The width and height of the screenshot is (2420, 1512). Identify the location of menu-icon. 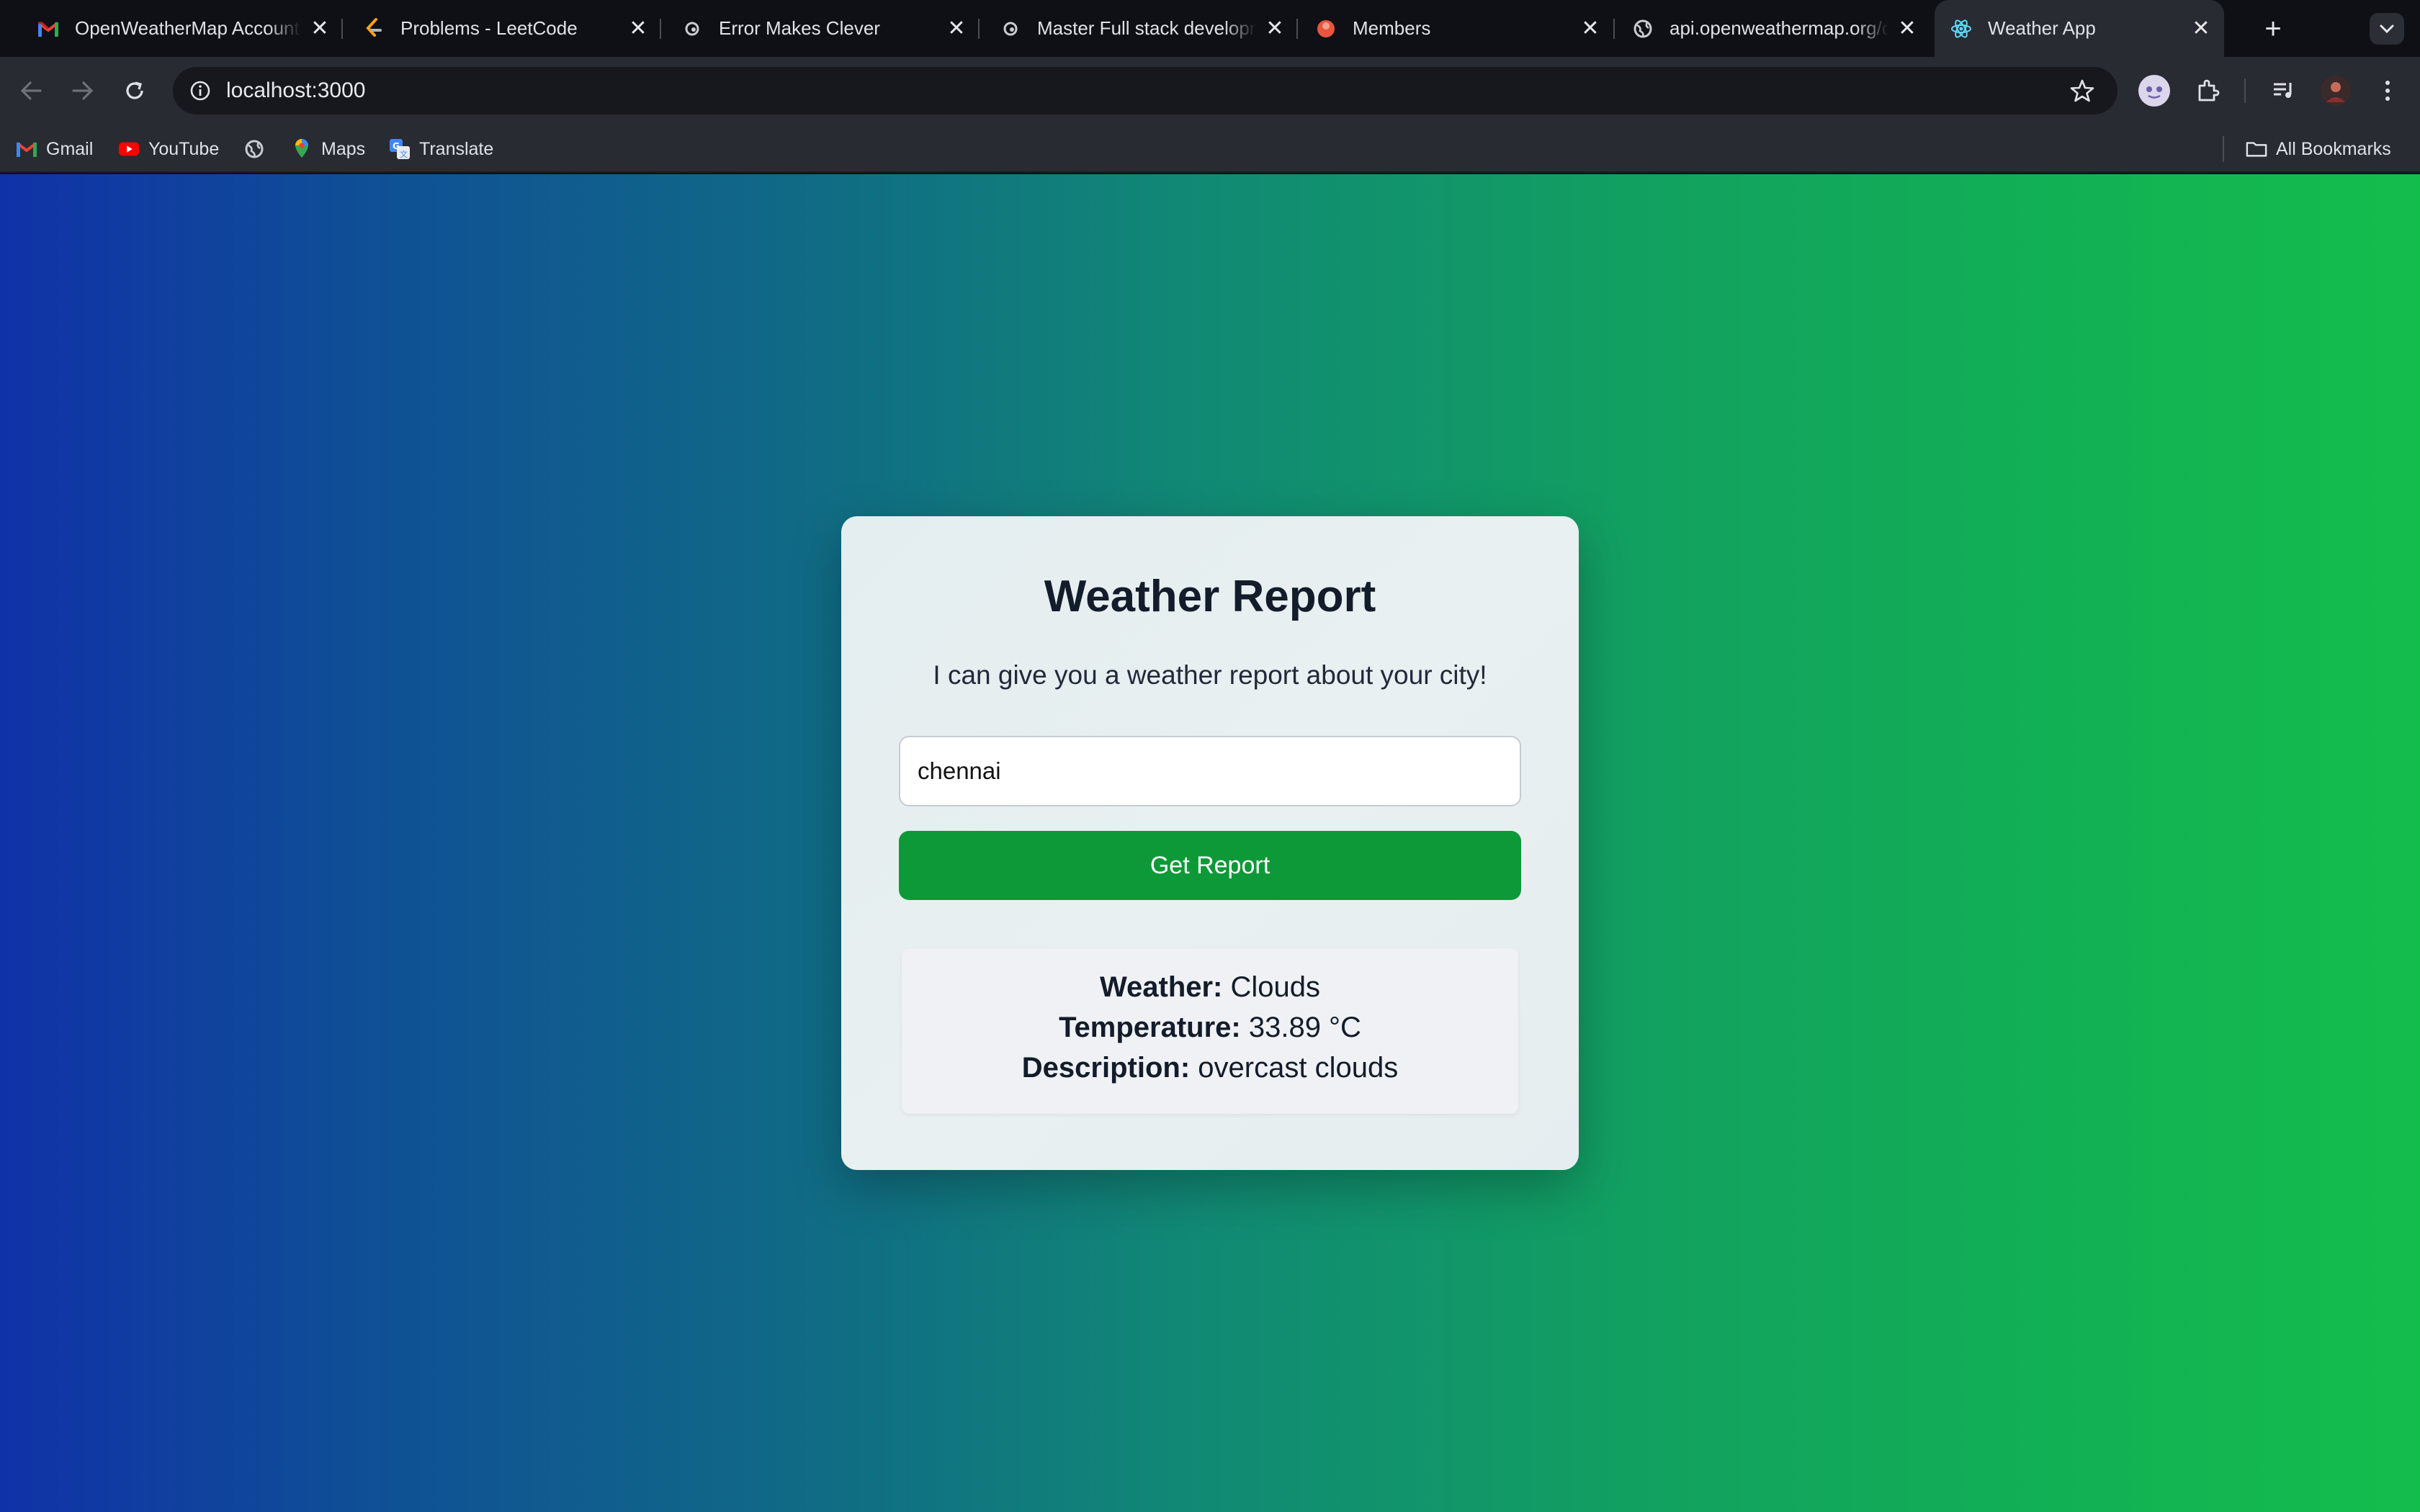
(2388, 91).